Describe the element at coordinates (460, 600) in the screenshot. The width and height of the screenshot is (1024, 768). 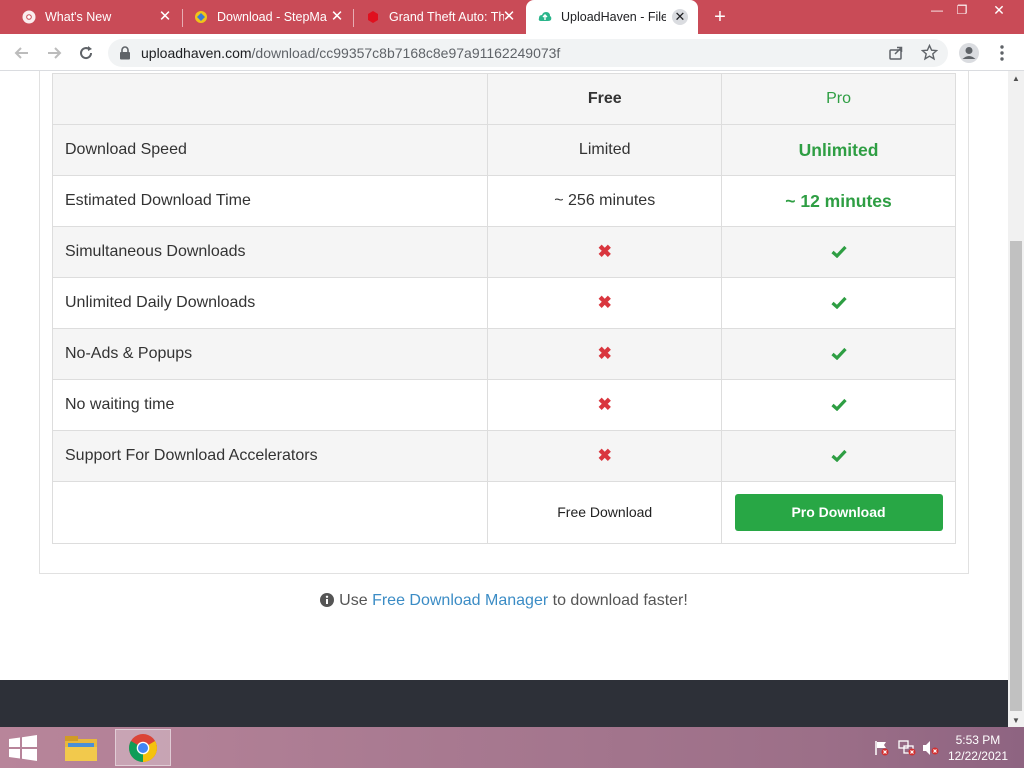
I see `free-download-manager-link: Free Download Manager` at that location.